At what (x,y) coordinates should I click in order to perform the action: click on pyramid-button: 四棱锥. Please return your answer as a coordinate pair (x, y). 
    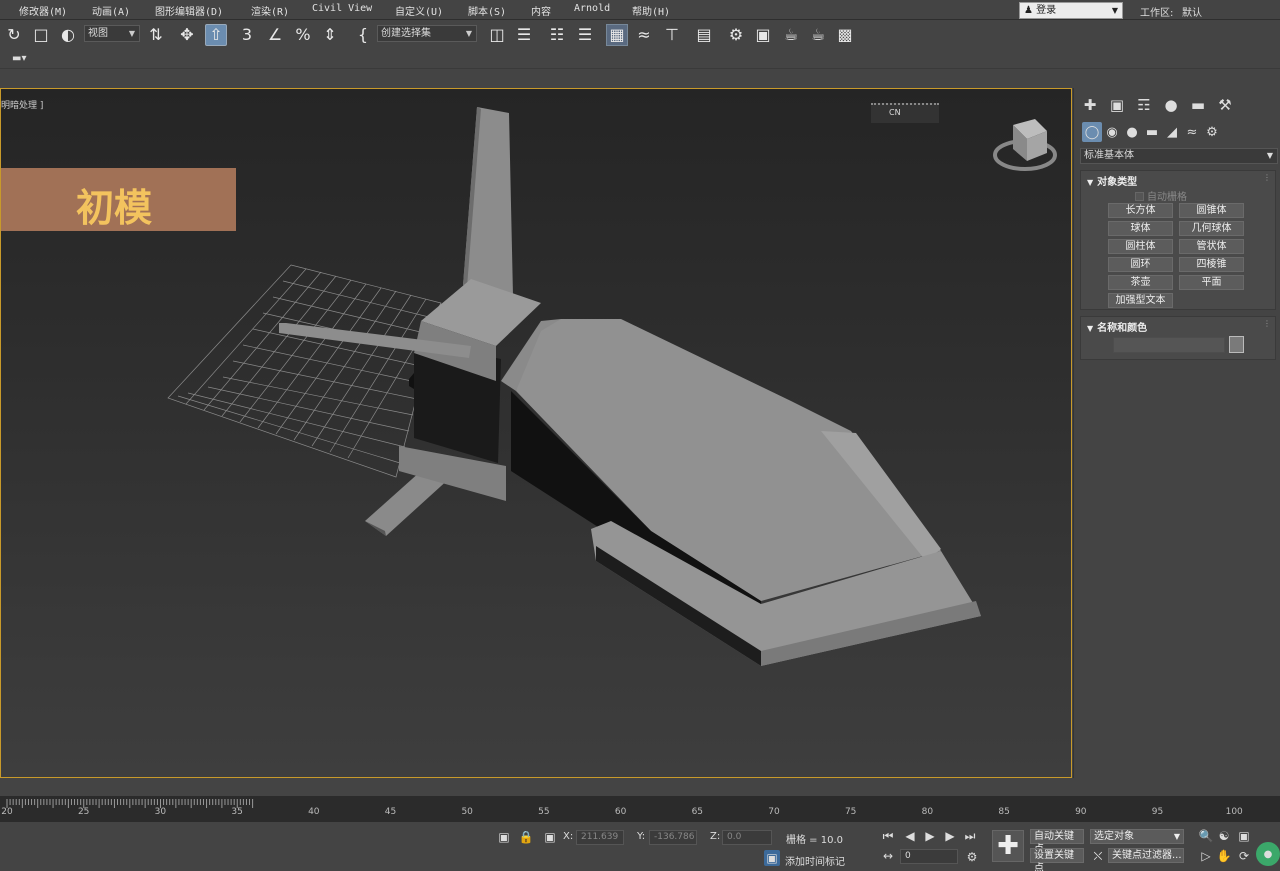
    Looking at the image, I should click on (1211, 264).